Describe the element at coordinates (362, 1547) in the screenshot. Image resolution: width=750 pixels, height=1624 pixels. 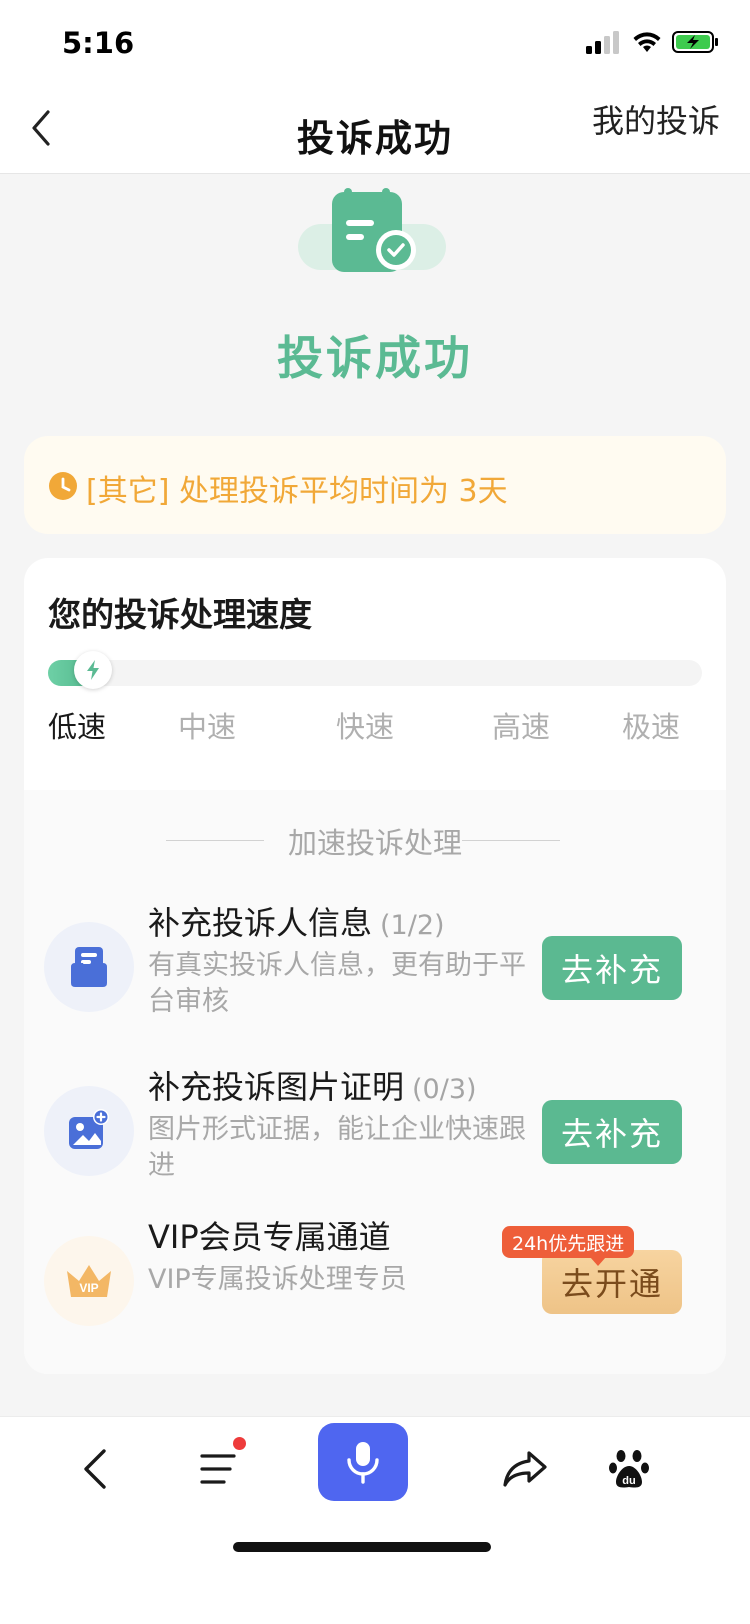
I see `home-indicator` at that location.